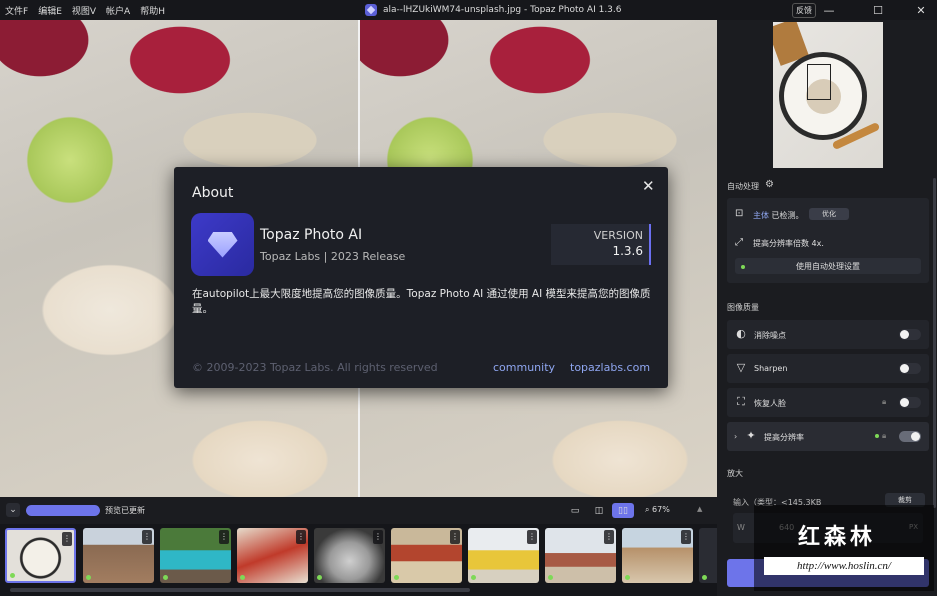 The width and height of the screenshot is (937, 596). Describe the element at coordinates (784, 437) in the screenshot. I see `upscale-label: 提高分辨率` at that location.